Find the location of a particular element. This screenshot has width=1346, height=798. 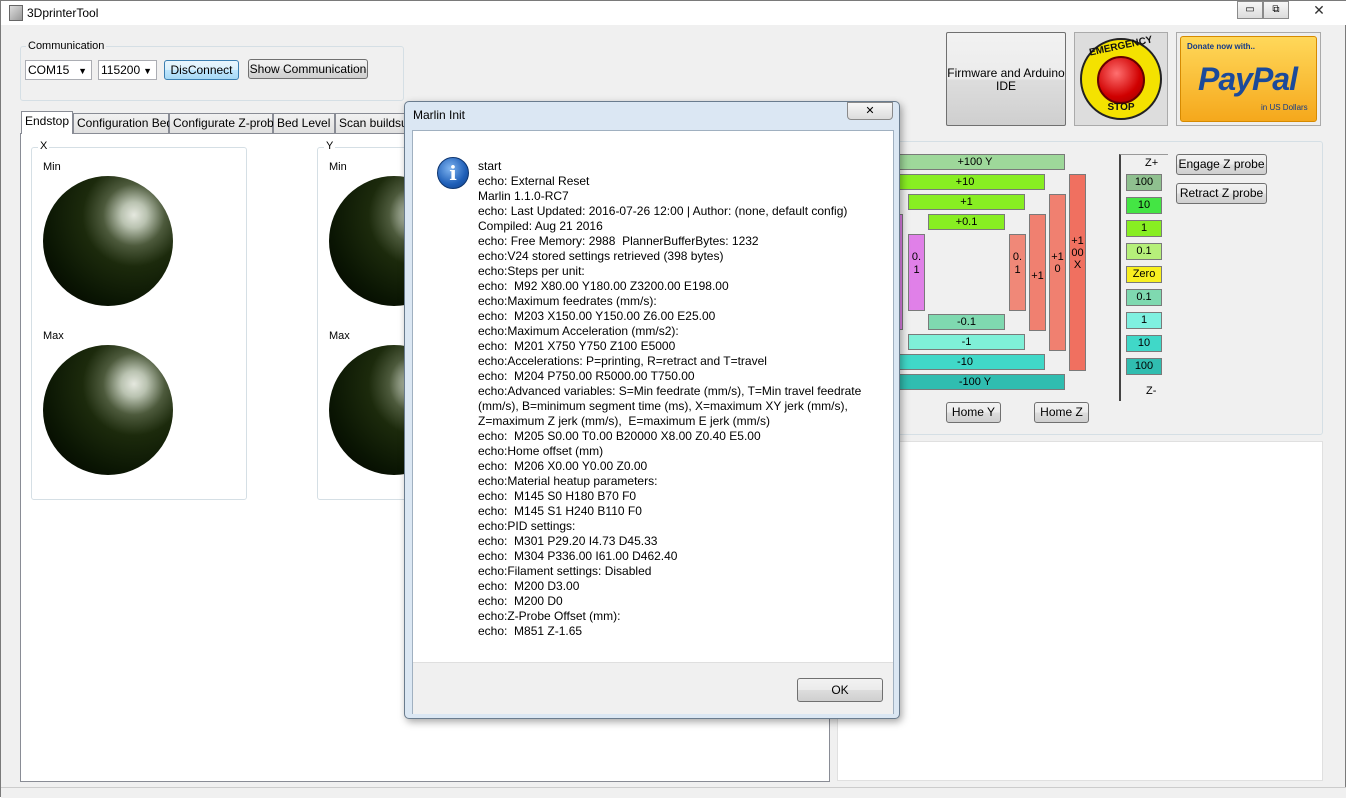

show-communication-button: Show Communication is located at coordinates (308, 69).